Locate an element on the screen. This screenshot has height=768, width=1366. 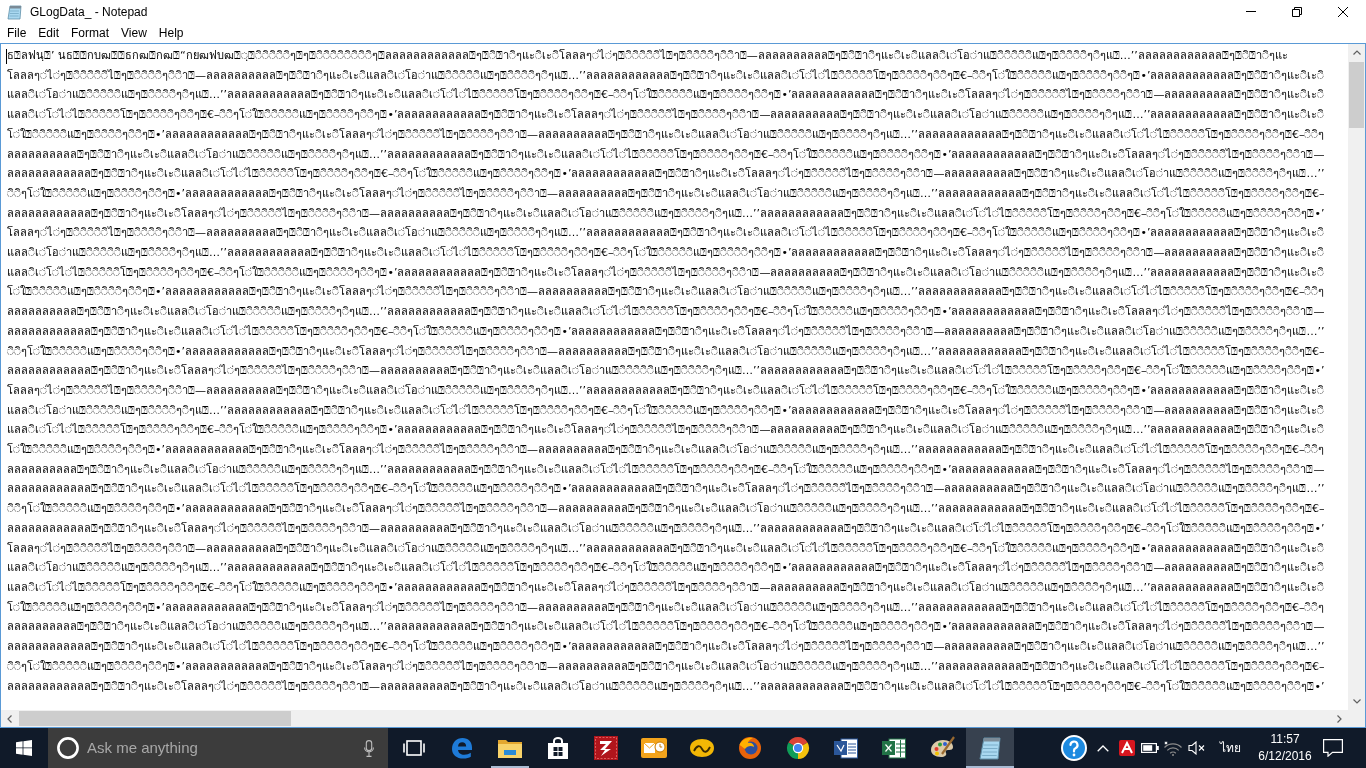
globe-icon is located at coordinates (750, 748).